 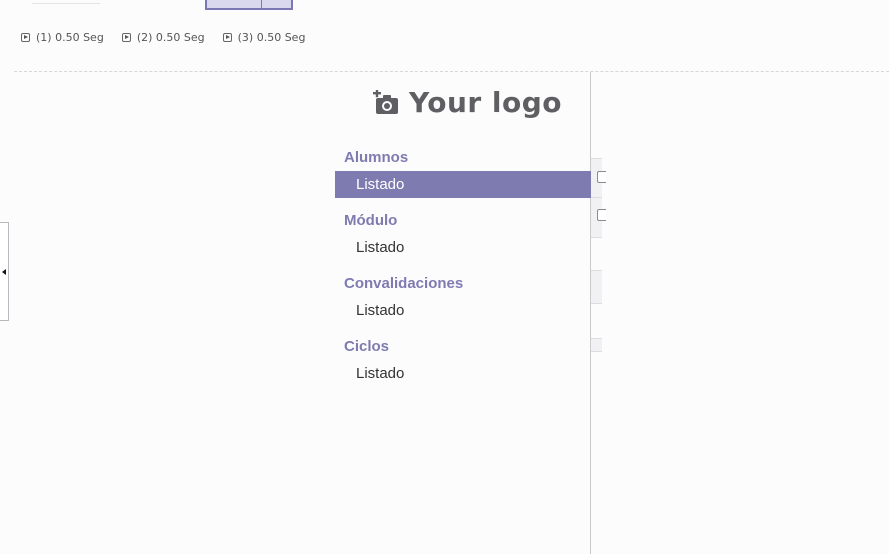 What do you see at coordinates (385, 101) in the screenshot?
I see `add-photo-icon` at bounding box center [385, 101].